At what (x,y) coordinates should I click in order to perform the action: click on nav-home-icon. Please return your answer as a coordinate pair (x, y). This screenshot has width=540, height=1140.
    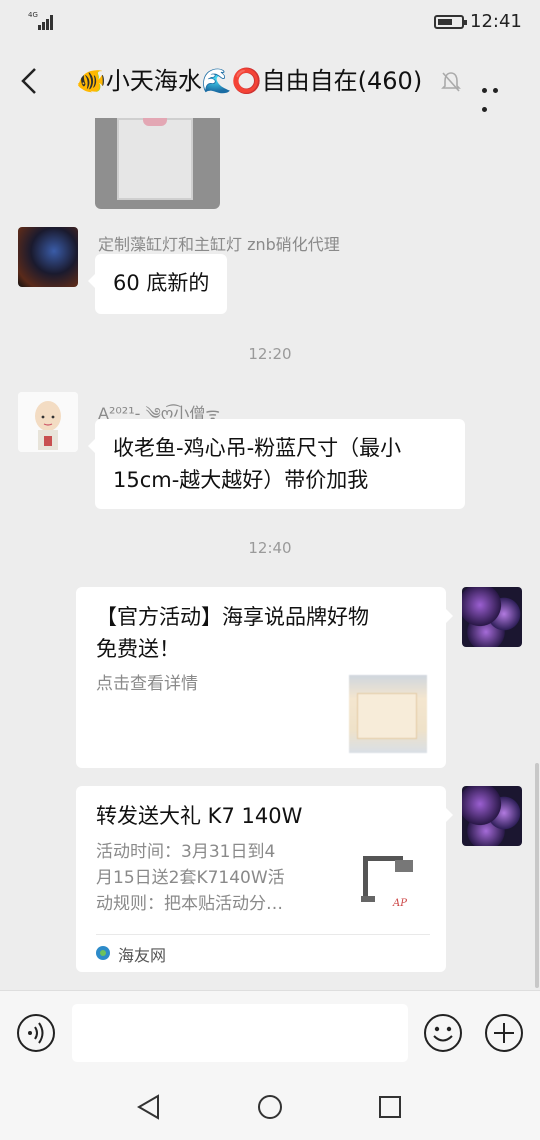
    Looking at the image, I should click on (270, 1107).